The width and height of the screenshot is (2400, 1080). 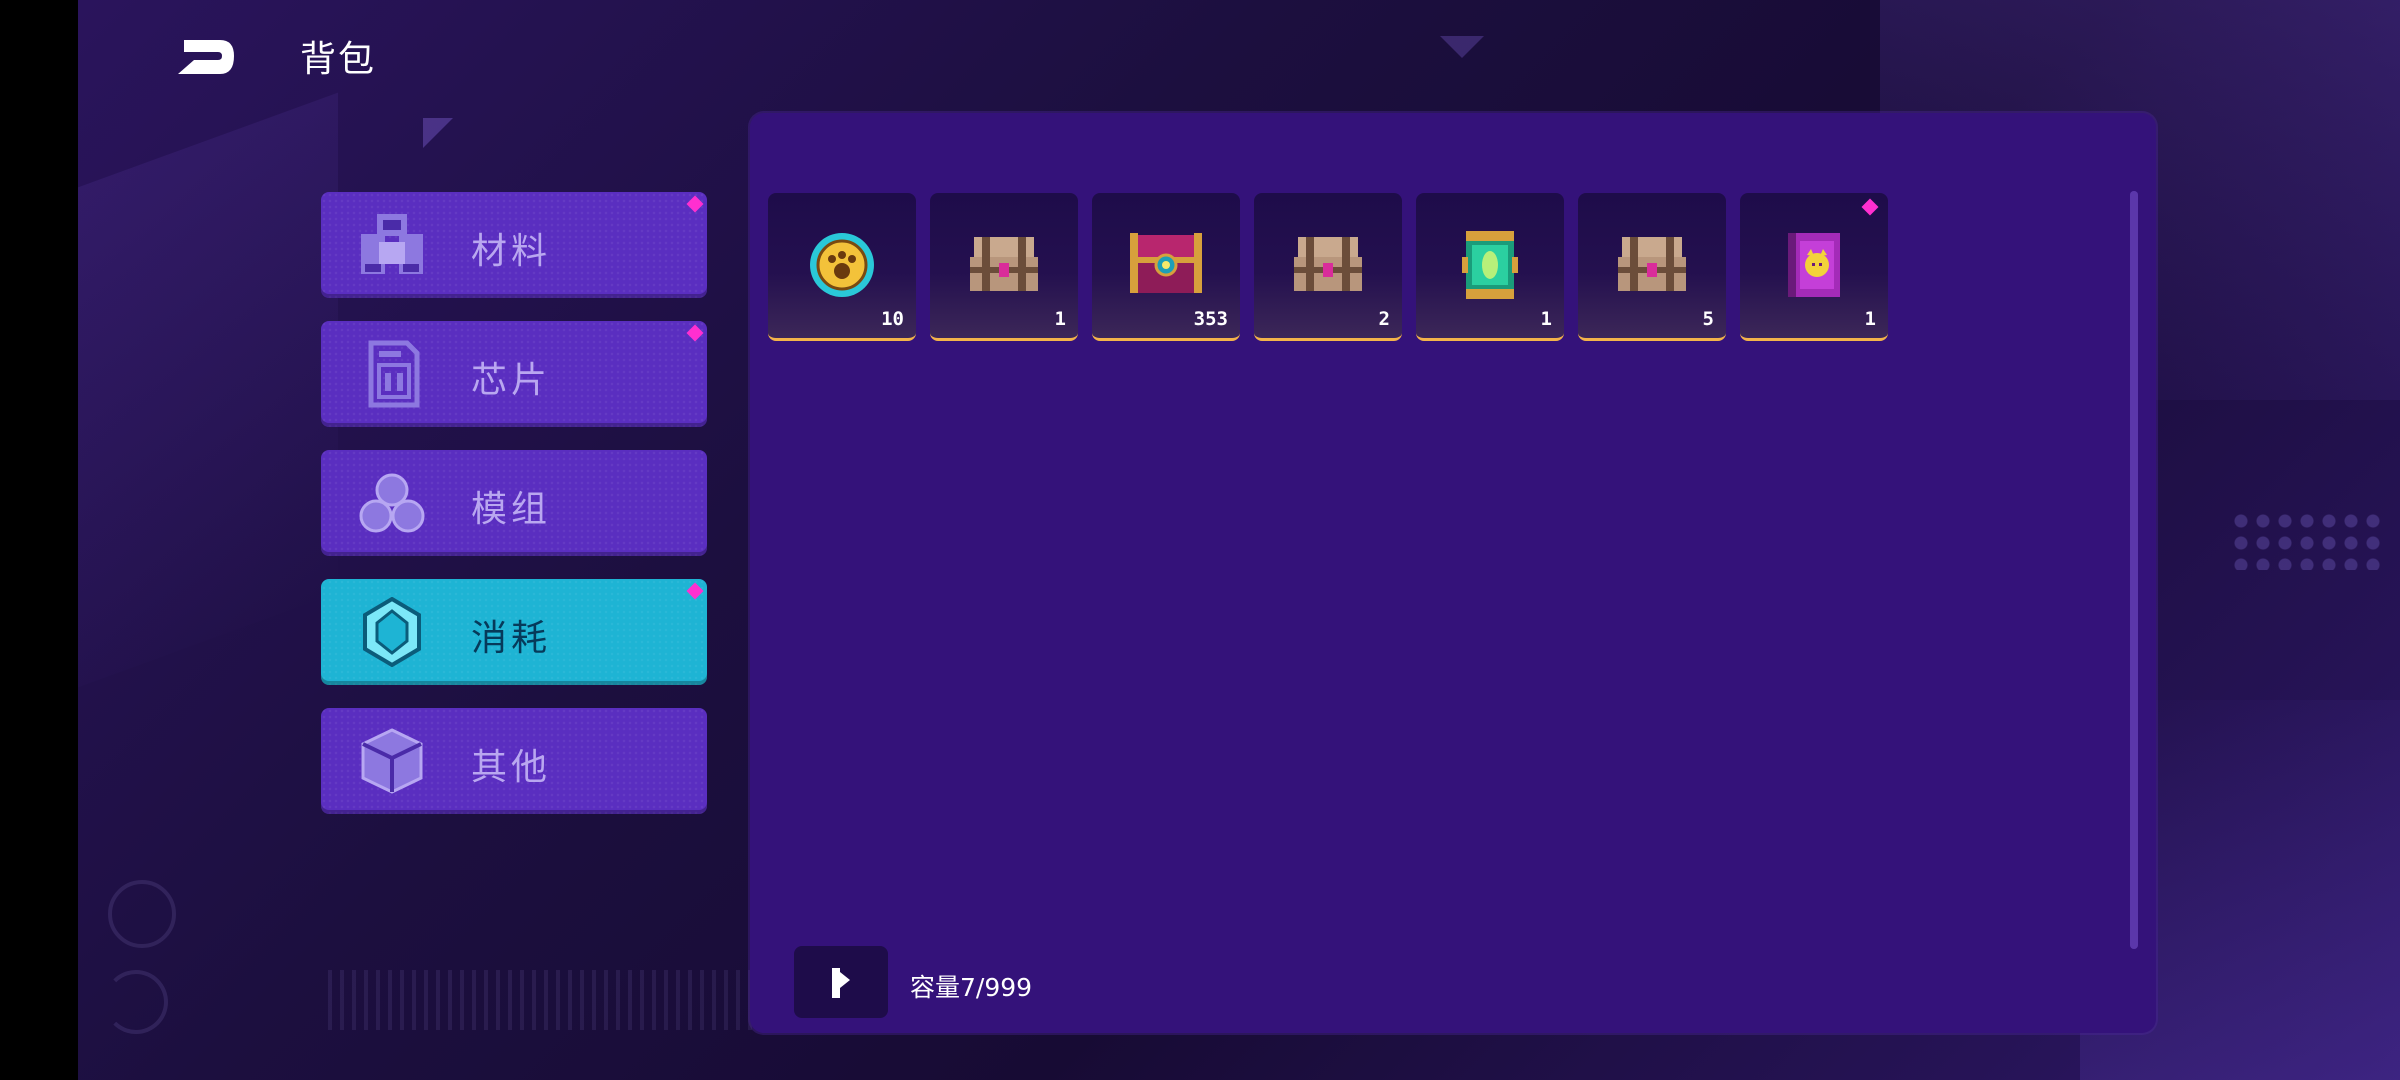 What do you see at coordinates (2305, 540) in the screenshot?
I see `background-dot-grid` at bounding box center [2305, 540].